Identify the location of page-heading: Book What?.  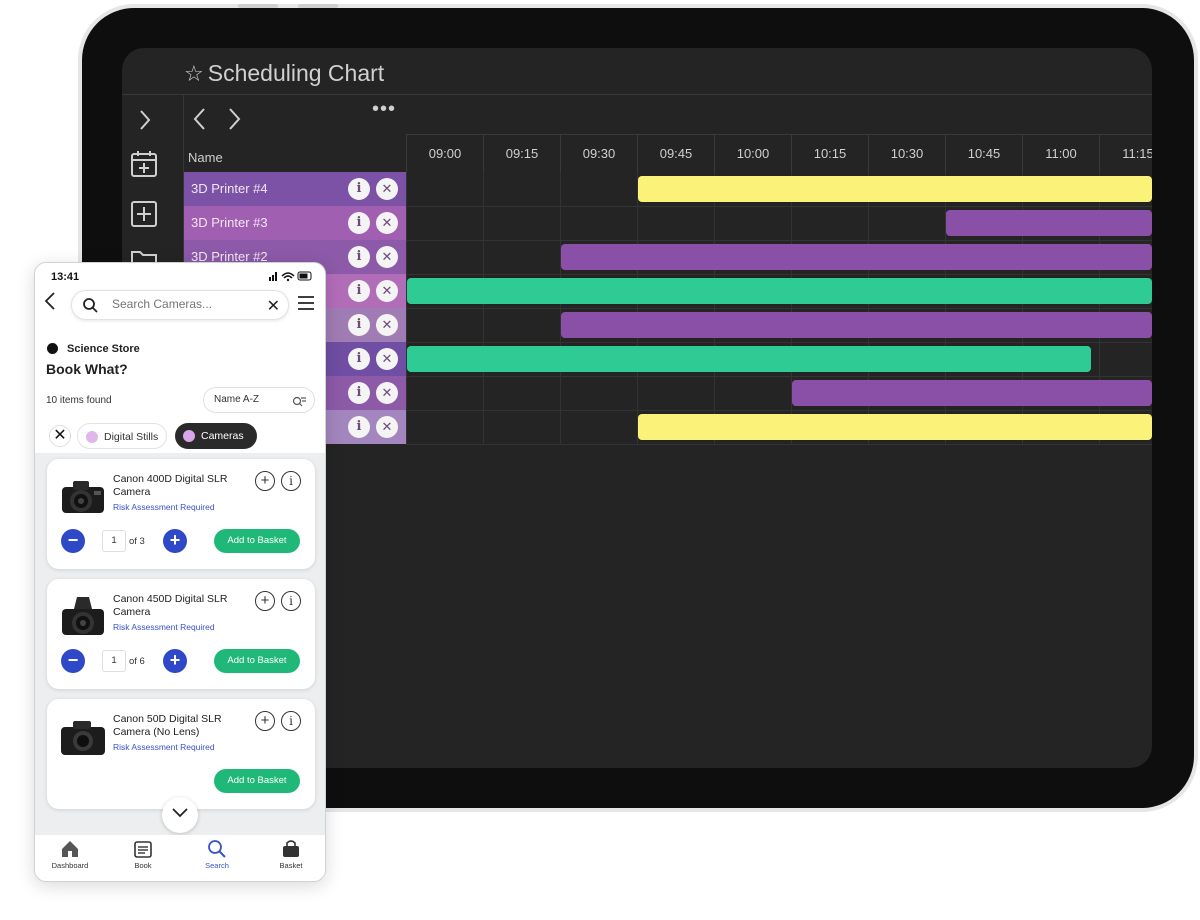
(87, 369).